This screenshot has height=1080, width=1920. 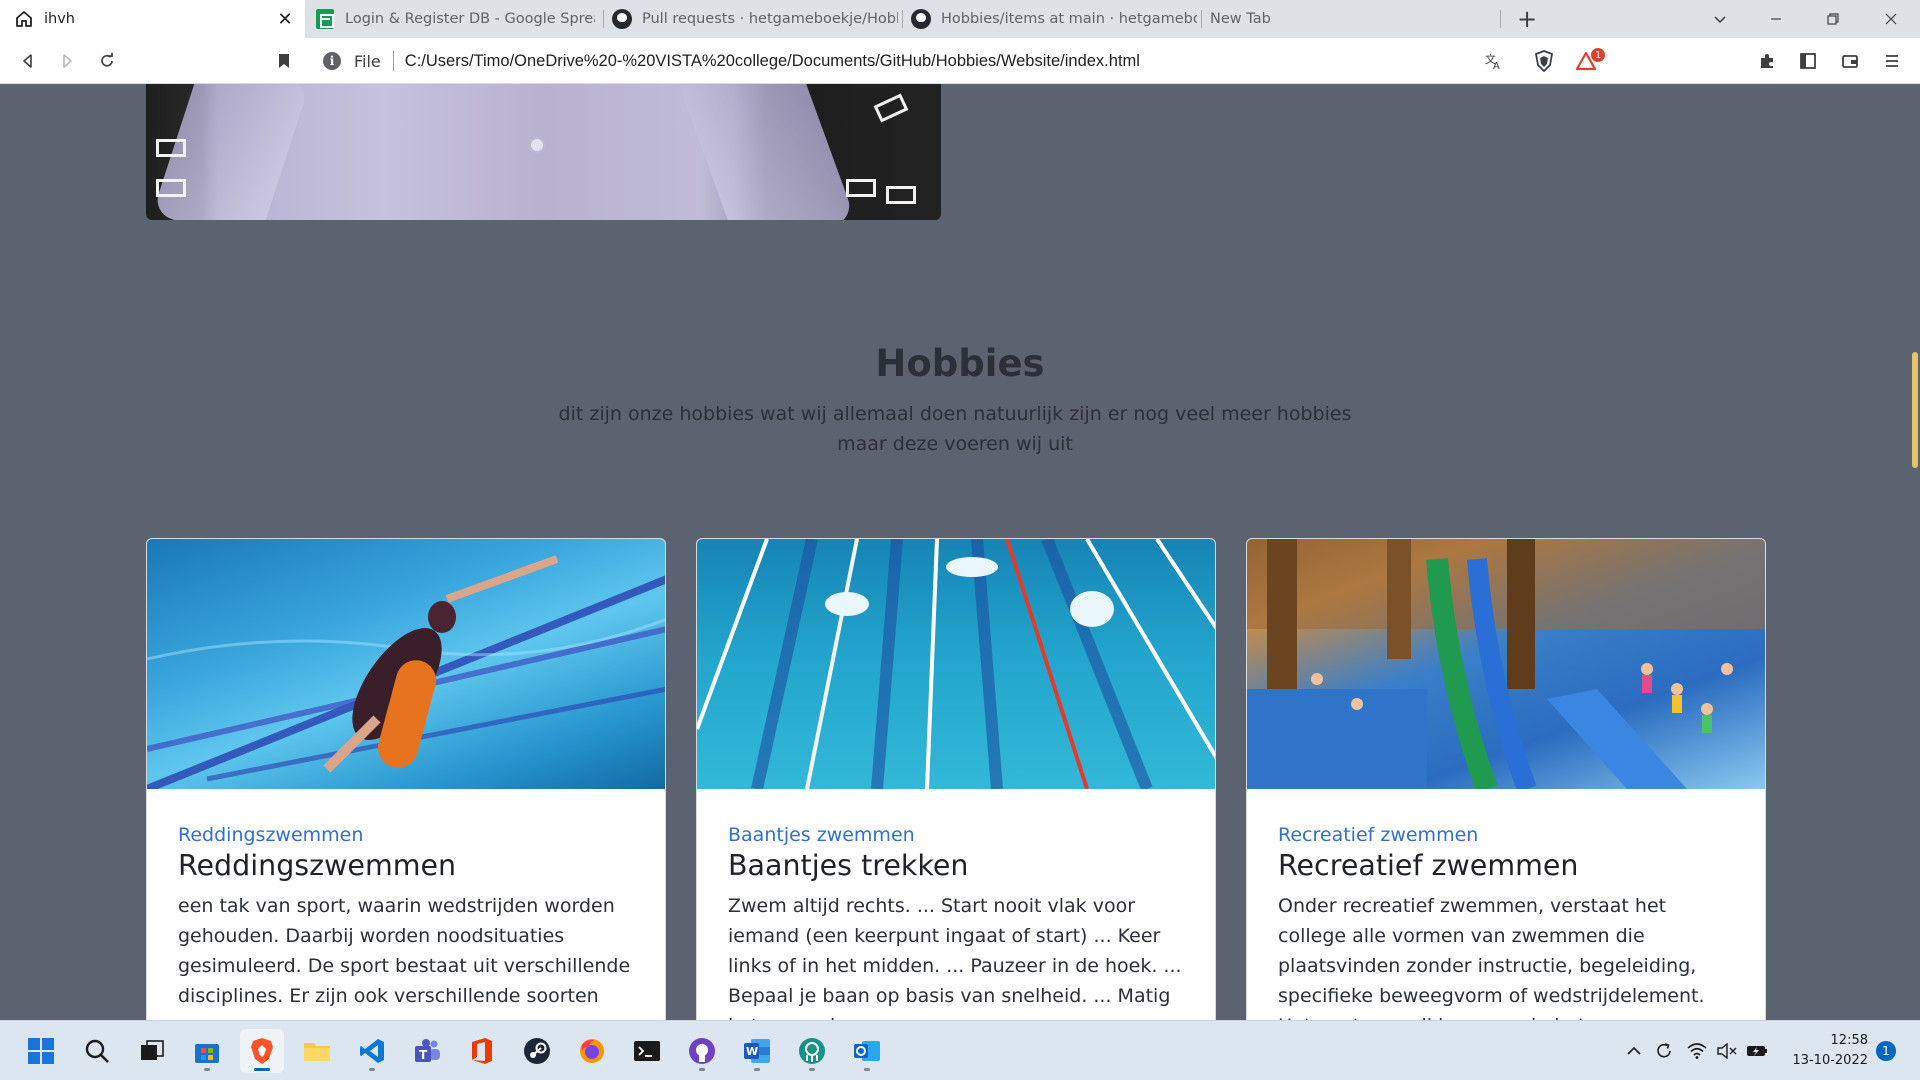 What do you see at coordinates (1527, 19) in the screenshot?
I see `new-tab-icon: +` at bounding box center [1527, 19].